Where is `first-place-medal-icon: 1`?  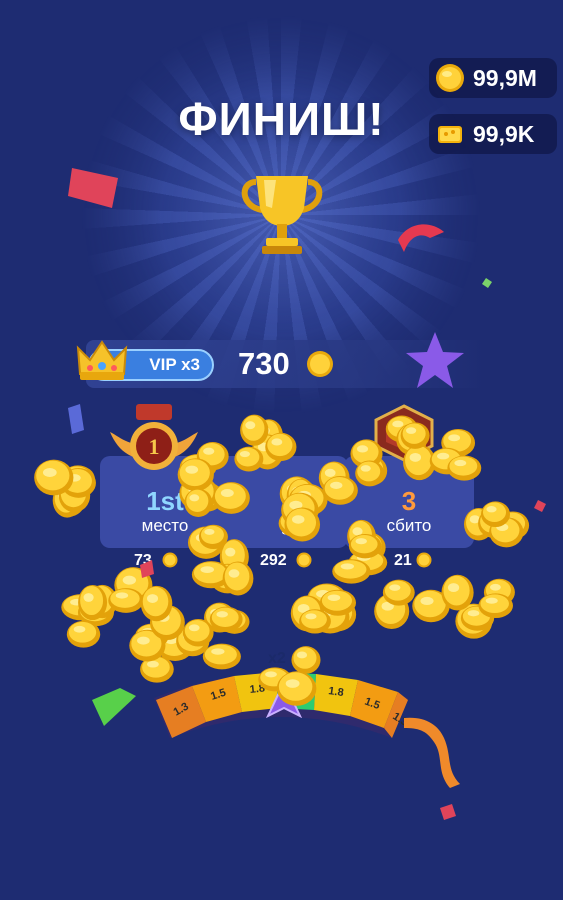 first-place-medal-icon: 1 is located at coordinates (154, 437).